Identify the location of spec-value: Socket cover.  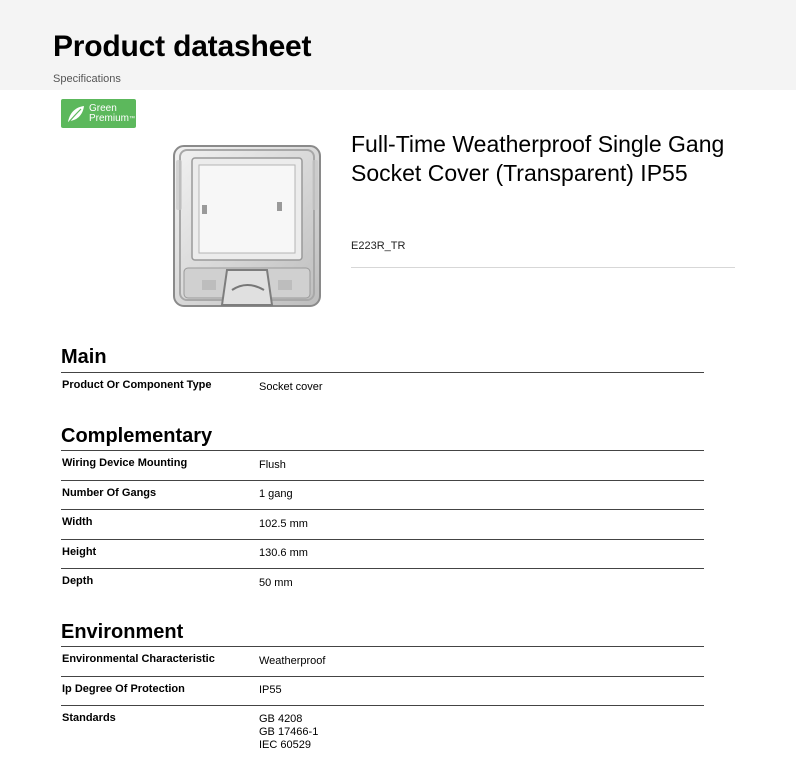
(291, 387).